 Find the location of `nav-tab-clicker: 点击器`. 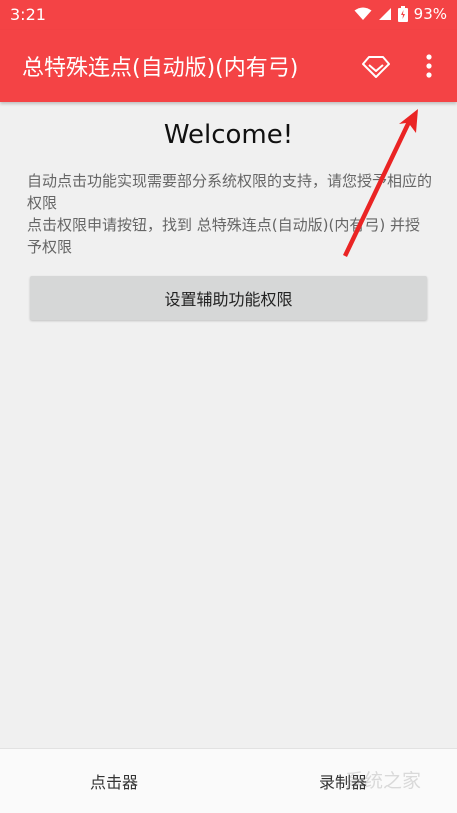

nav-tab-clicker: 点击器 is located at coordinates (114, 781).